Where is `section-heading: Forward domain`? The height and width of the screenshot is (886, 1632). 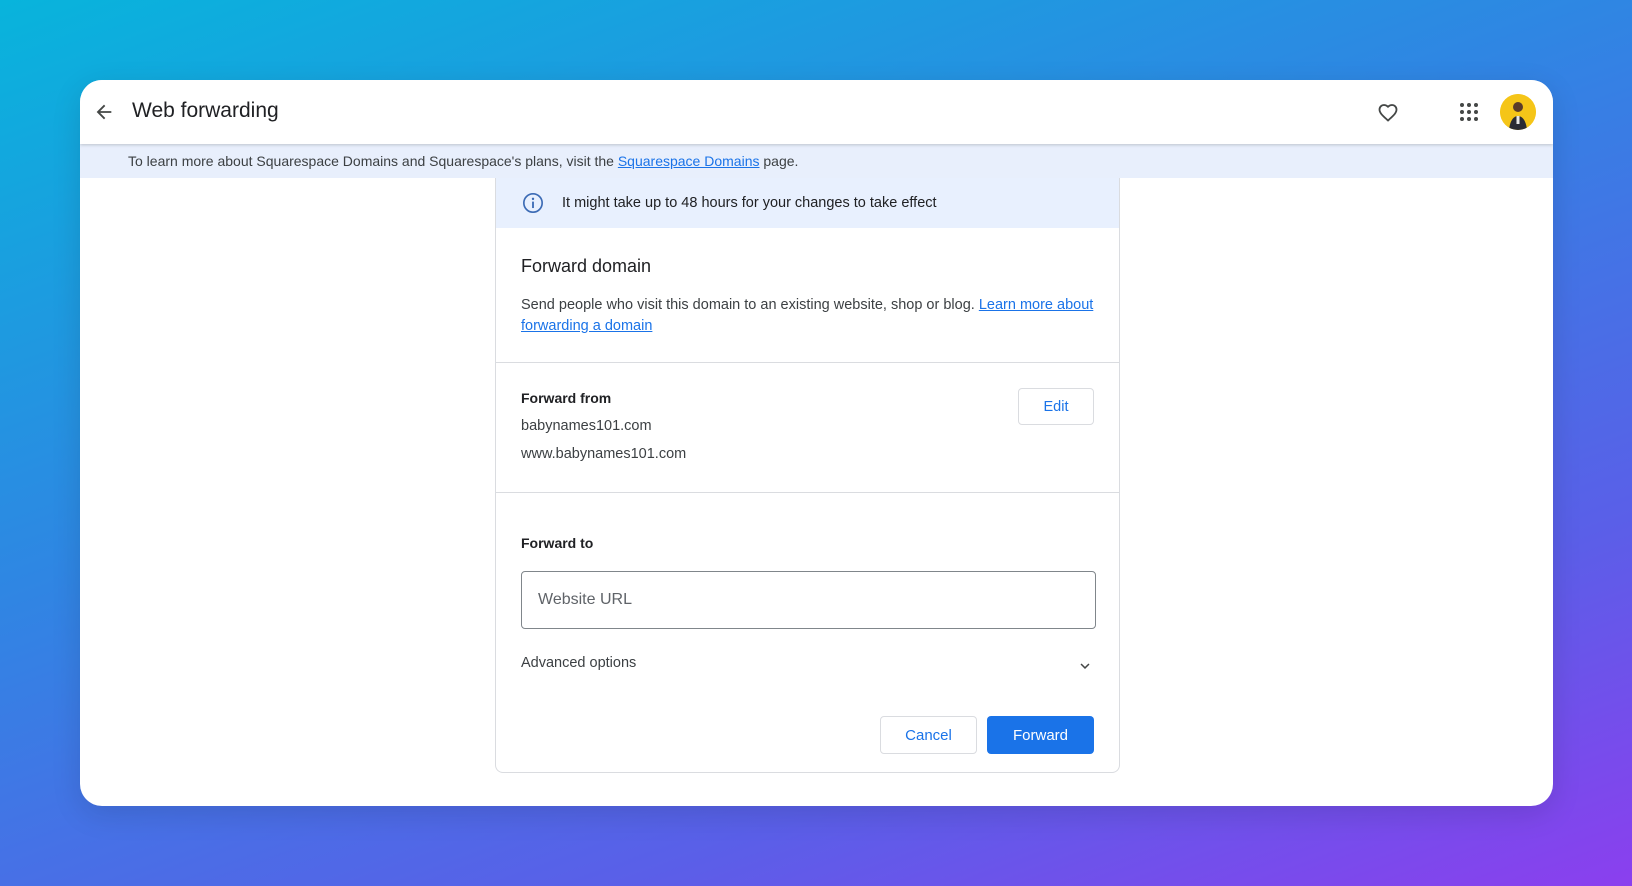 section-heading: Forward domain is located at coordinates (586, 266).